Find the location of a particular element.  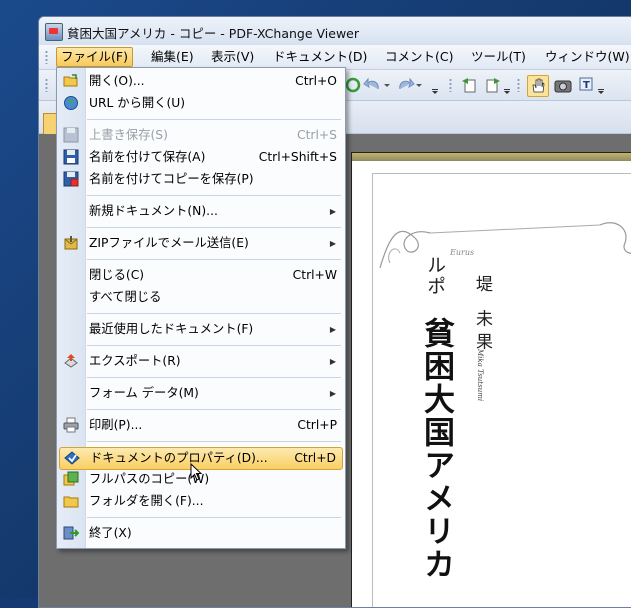

menu-item-new-document: 新規ドキュメント(N)... ▶ is located at coordinates (201, 211).